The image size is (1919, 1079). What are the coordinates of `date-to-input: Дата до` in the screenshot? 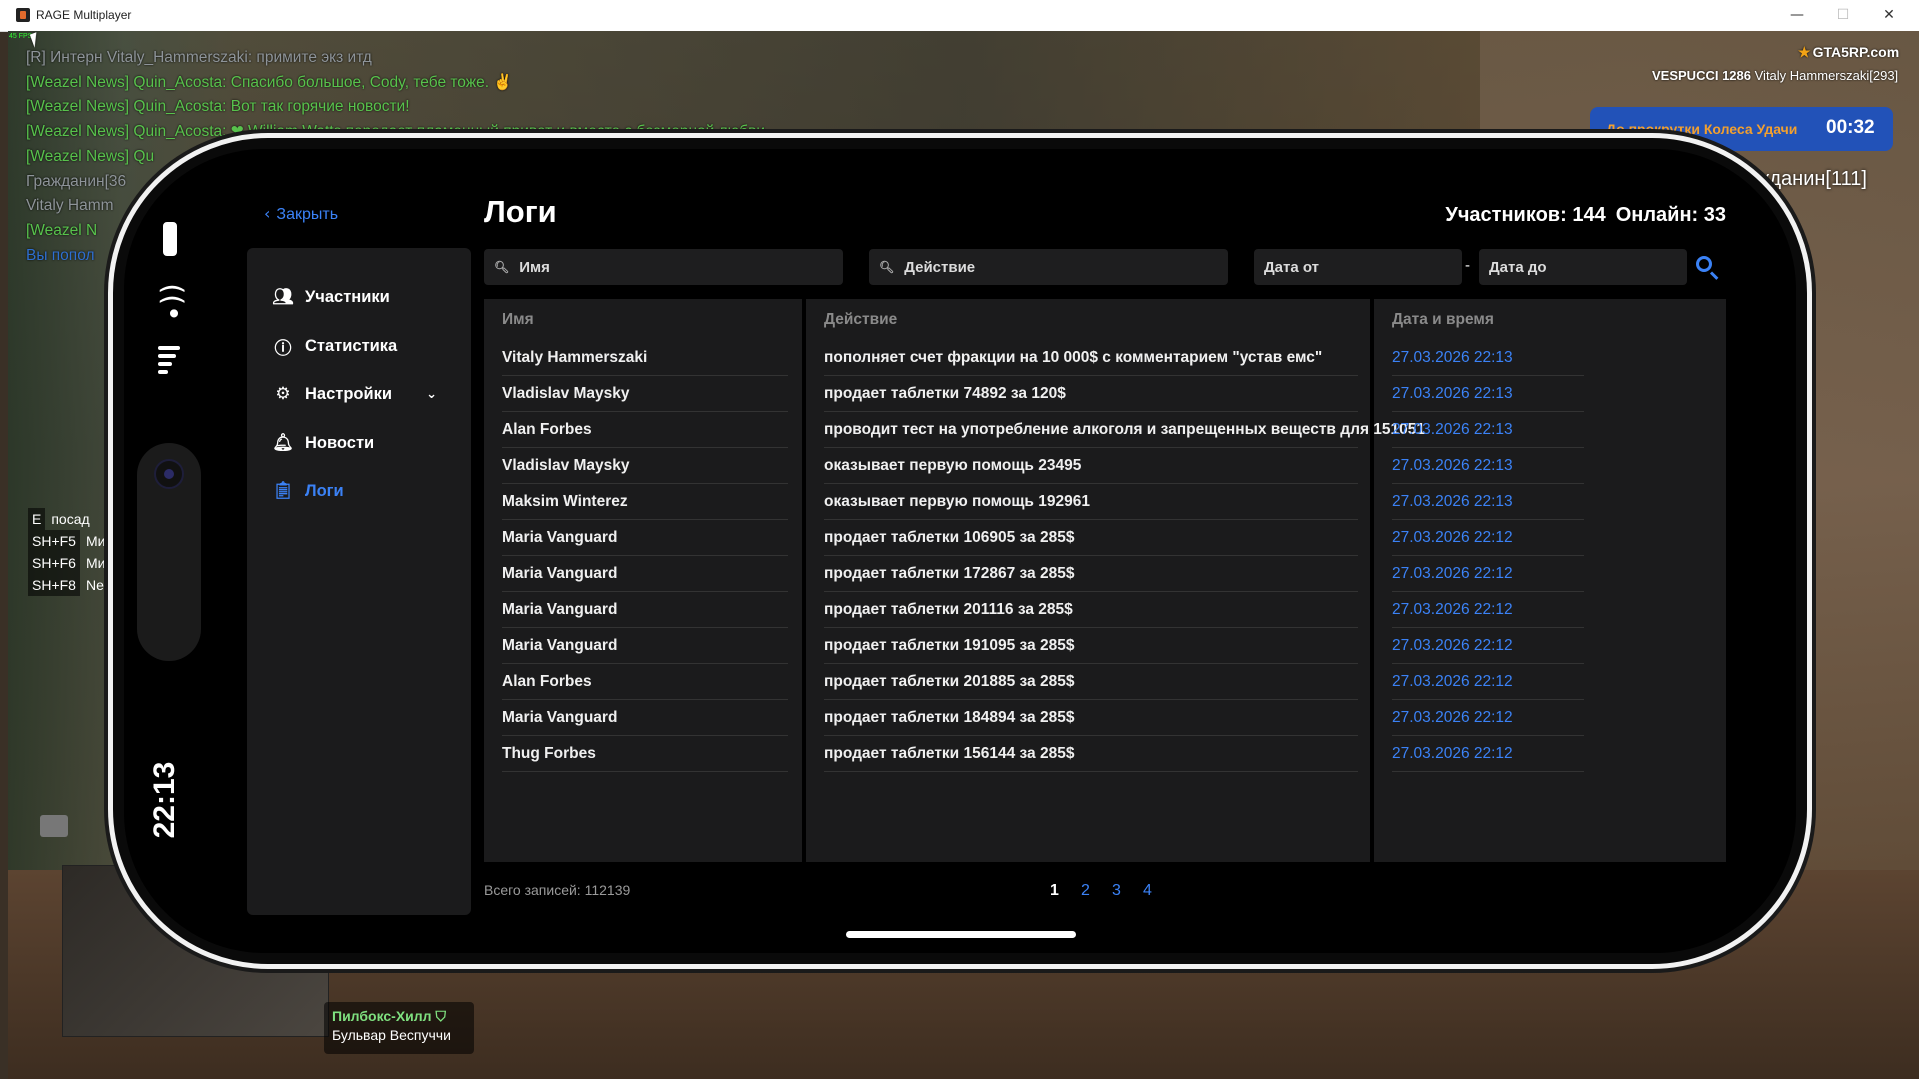 It's located at (1583, 267).